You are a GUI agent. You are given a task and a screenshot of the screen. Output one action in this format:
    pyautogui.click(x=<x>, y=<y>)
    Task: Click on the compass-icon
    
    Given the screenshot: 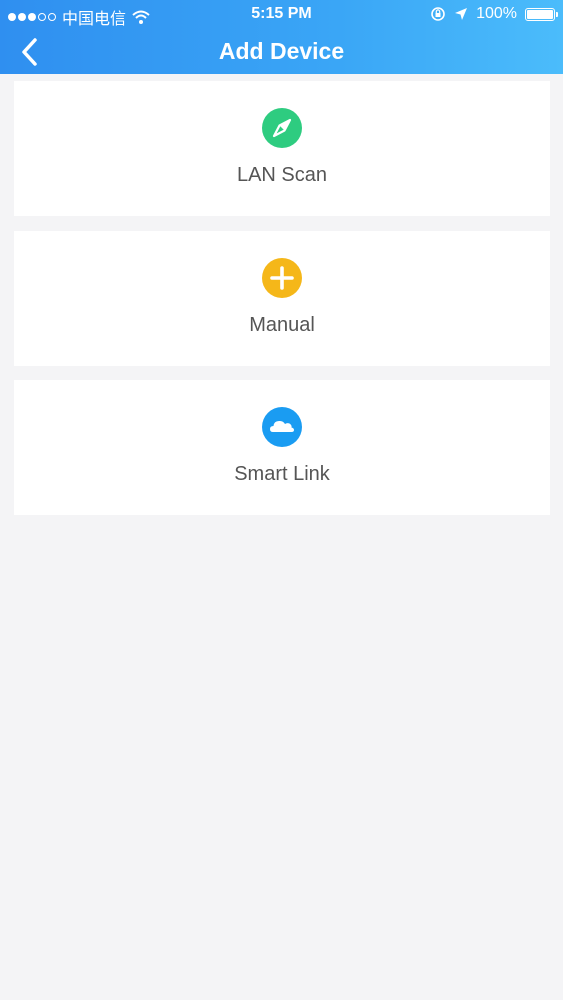 What is the action you would take?
    pyautogui.click(x=282, y=128)
    